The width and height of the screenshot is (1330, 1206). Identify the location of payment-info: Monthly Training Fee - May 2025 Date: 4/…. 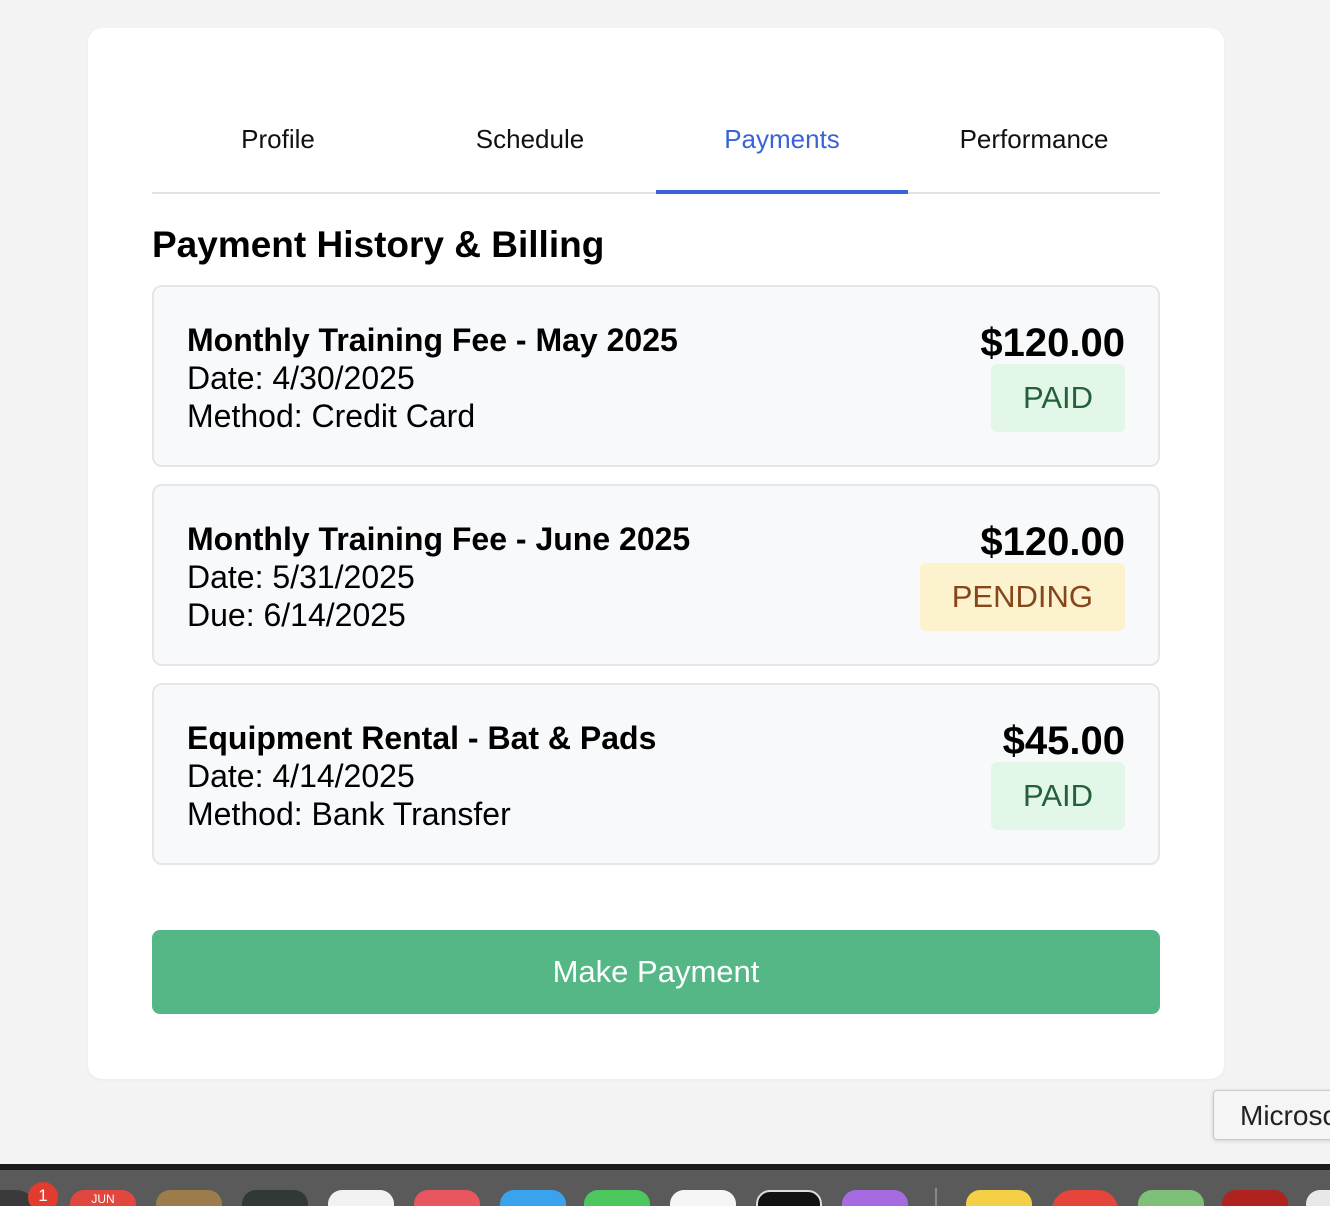
(432, 378).